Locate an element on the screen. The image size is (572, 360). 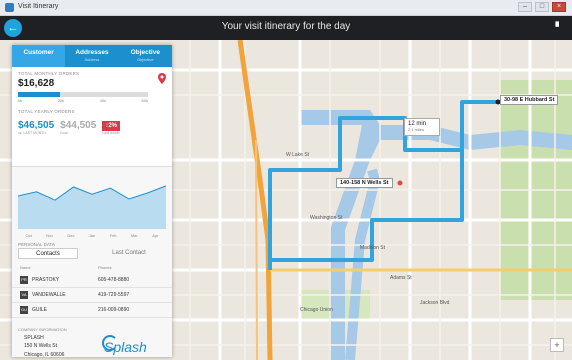
yearly-orders-label: TOTAL YEARLY ORDERS is located at coordinates (46, 111).